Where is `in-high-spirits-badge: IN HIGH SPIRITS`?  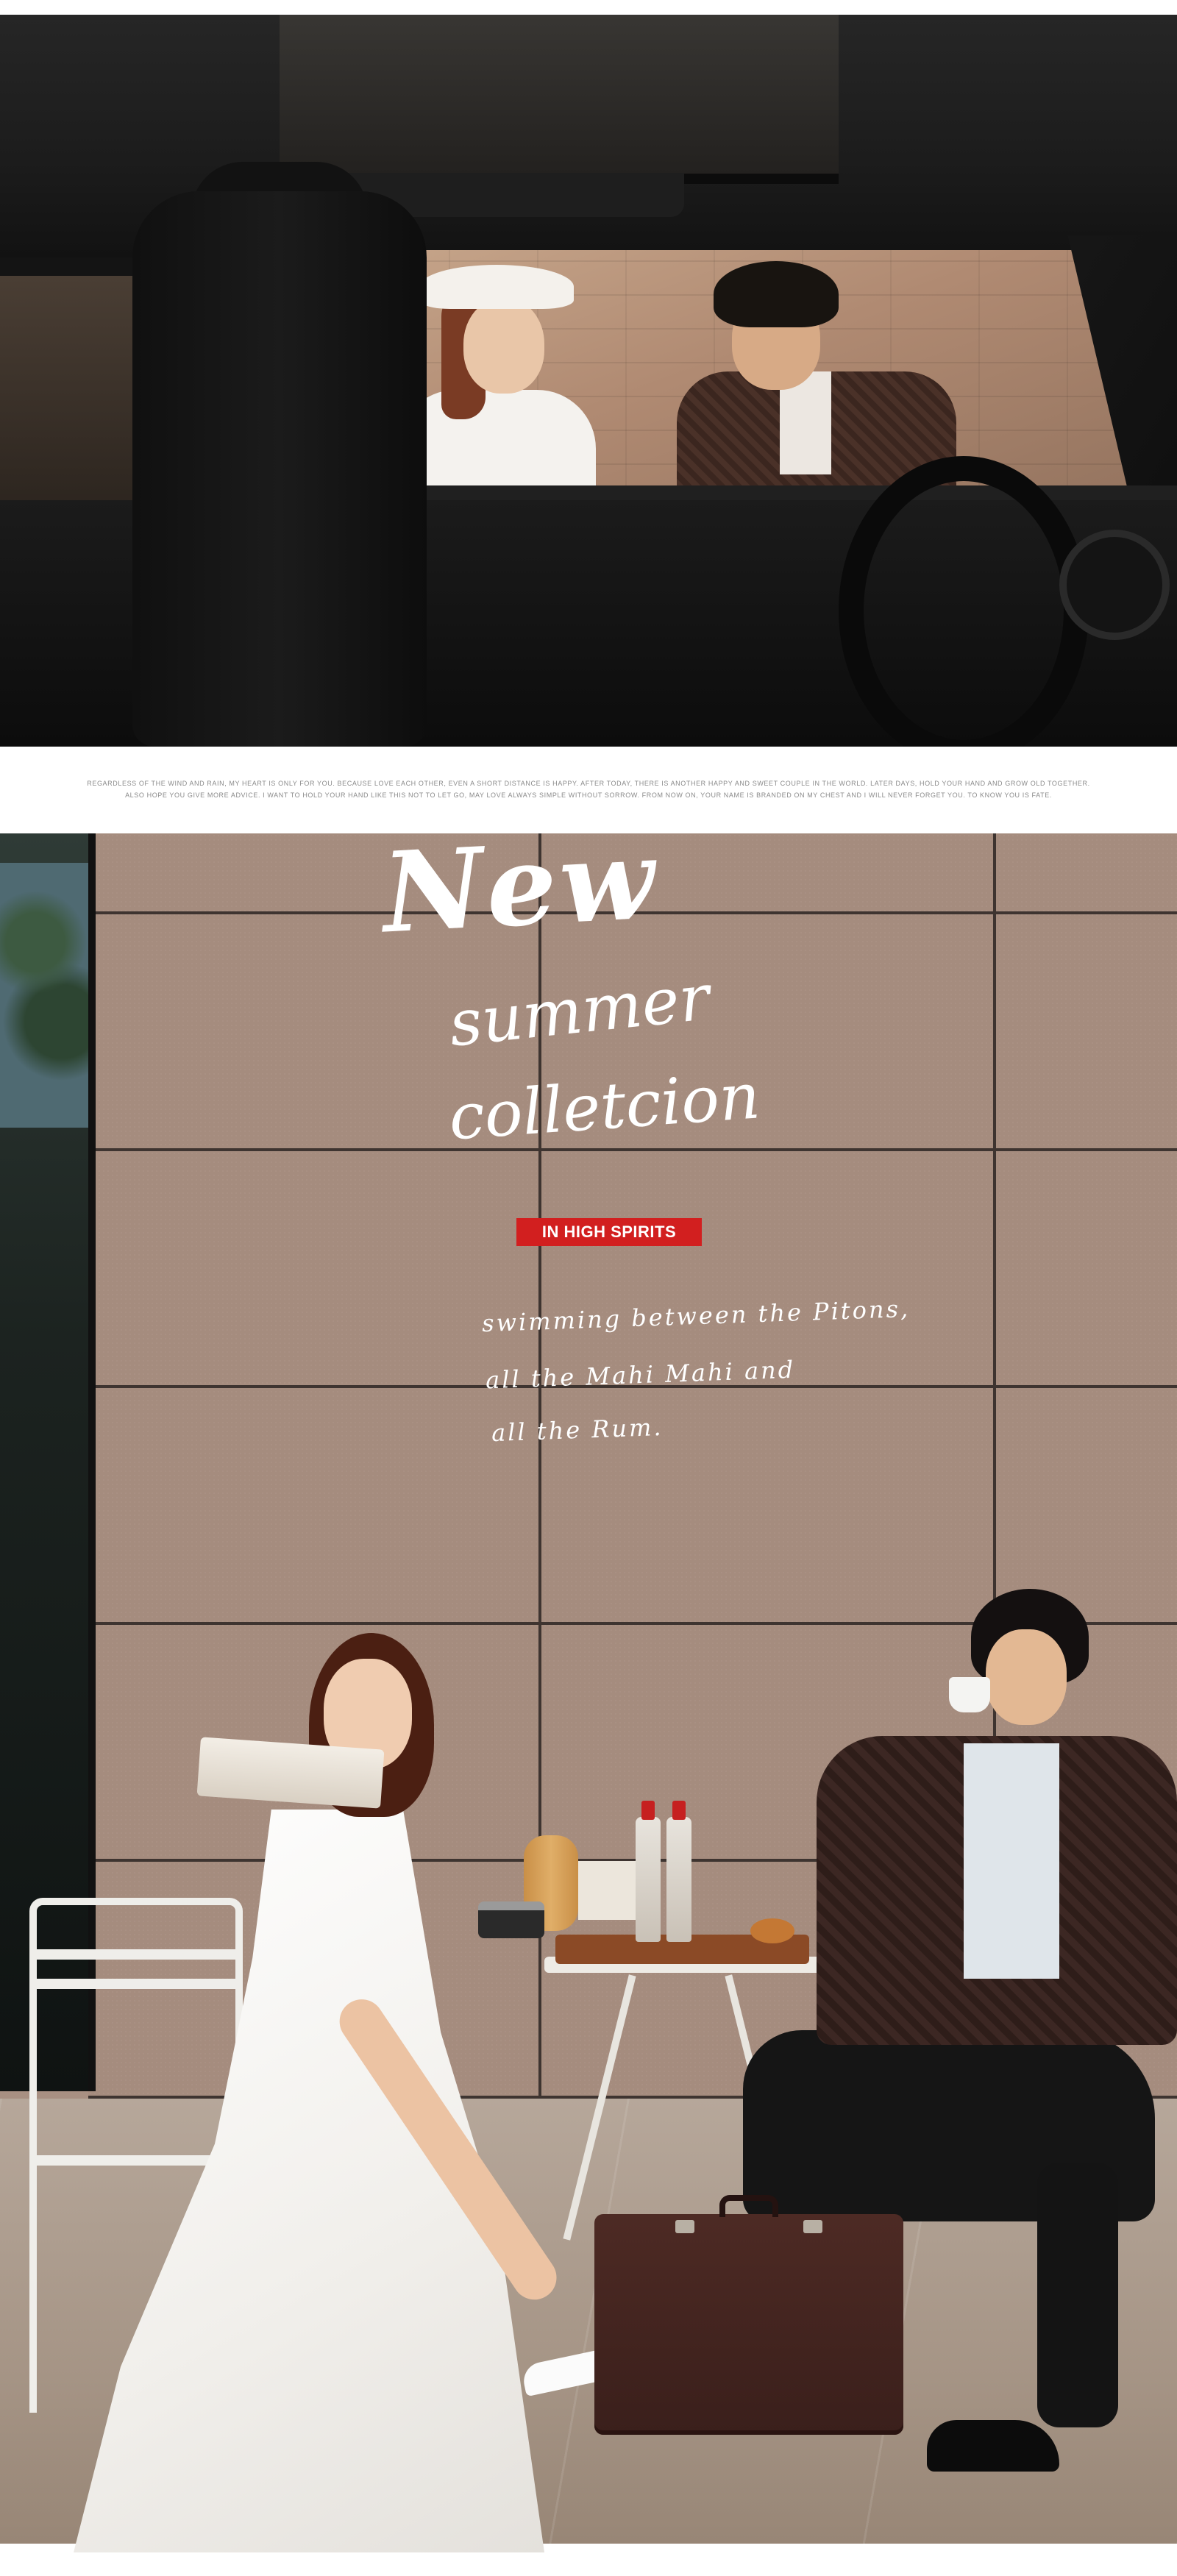
in-high-spirits-badge: IN HIGH SPIRITS is located at coordinates (609, 1232).